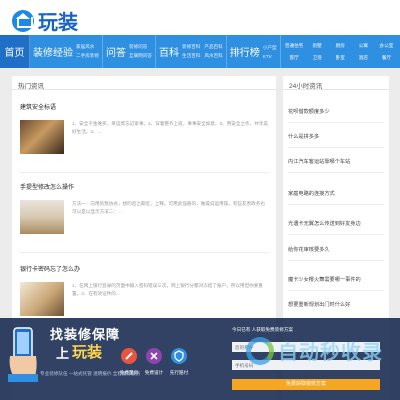 Image resolution: width=400 pixels, height=400 pixels. I want to click on sidebar-news-link: 家庭电路的连接方式, so click(337, 193).